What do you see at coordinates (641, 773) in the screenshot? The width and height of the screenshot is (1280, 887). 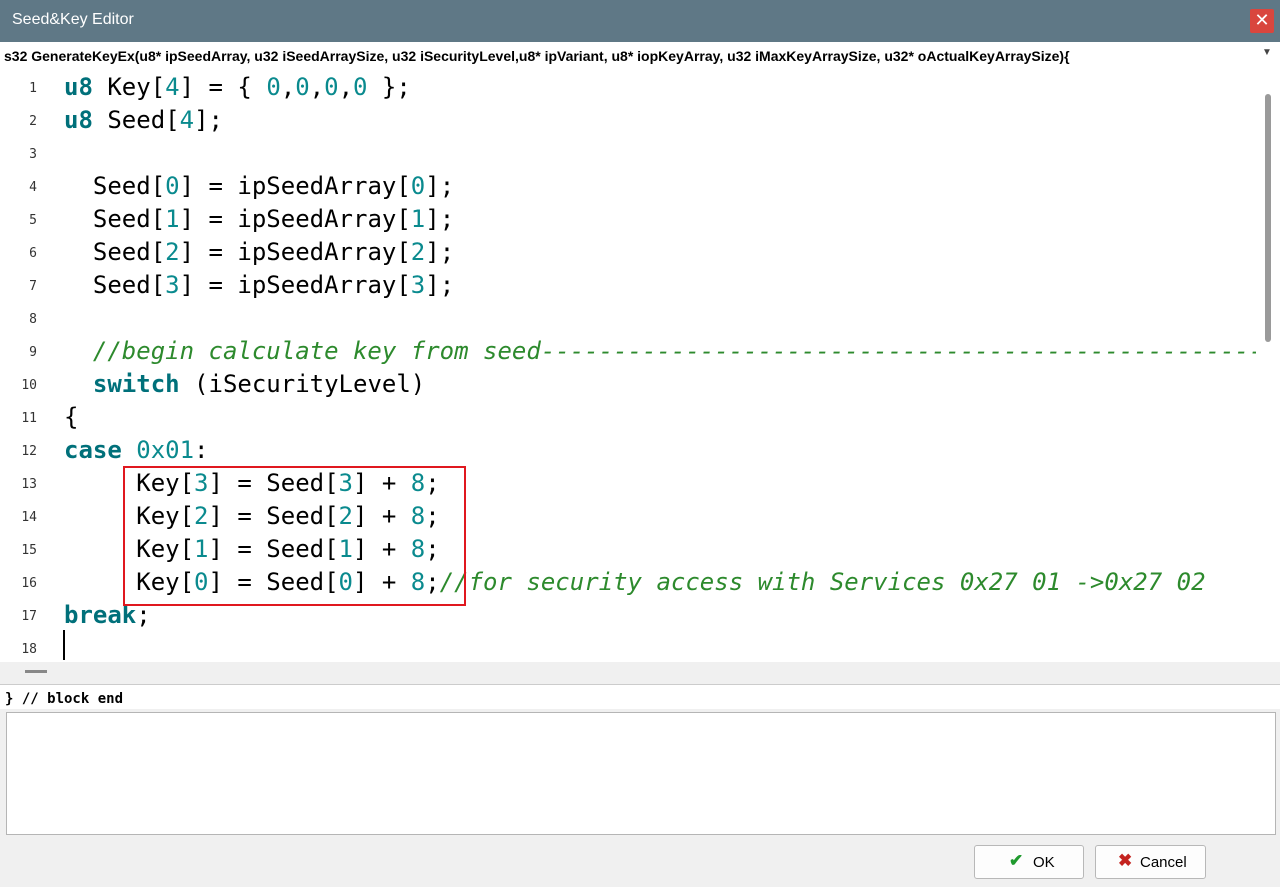 I see `output-panel` at bounding box center [641, 773].